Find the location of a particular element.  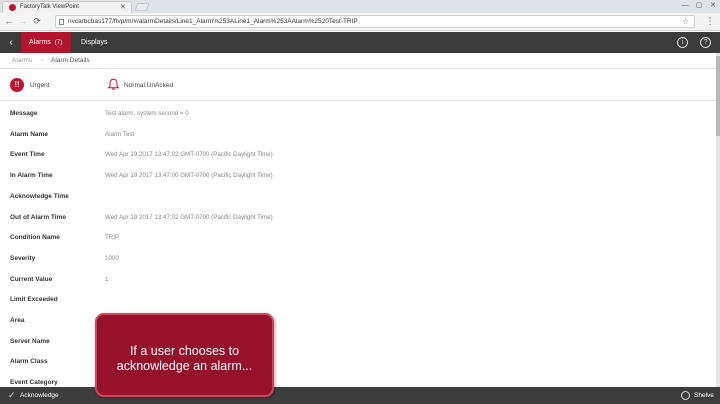

tab-displays-label: Displays is located at coordinates (94, 42).